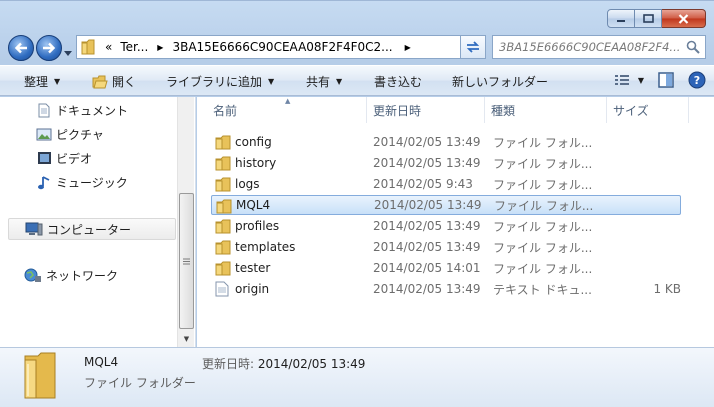  Describe the element at coordinates (257, 226) in the screenshot. I see `file-name: profiles` at that location.